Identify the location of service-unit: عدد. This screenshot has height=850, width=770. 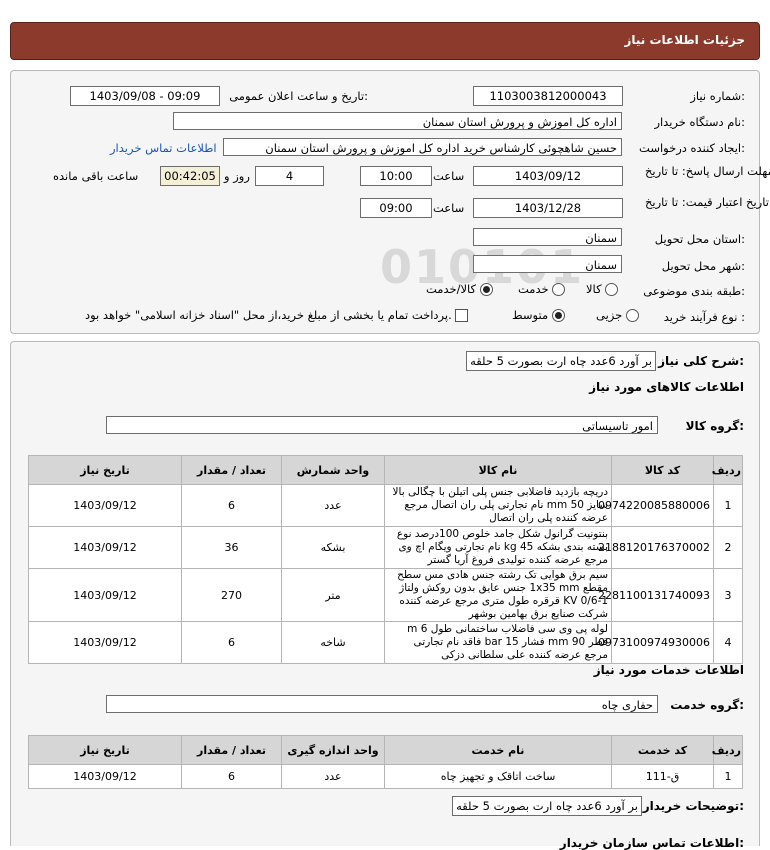
(333, 776).